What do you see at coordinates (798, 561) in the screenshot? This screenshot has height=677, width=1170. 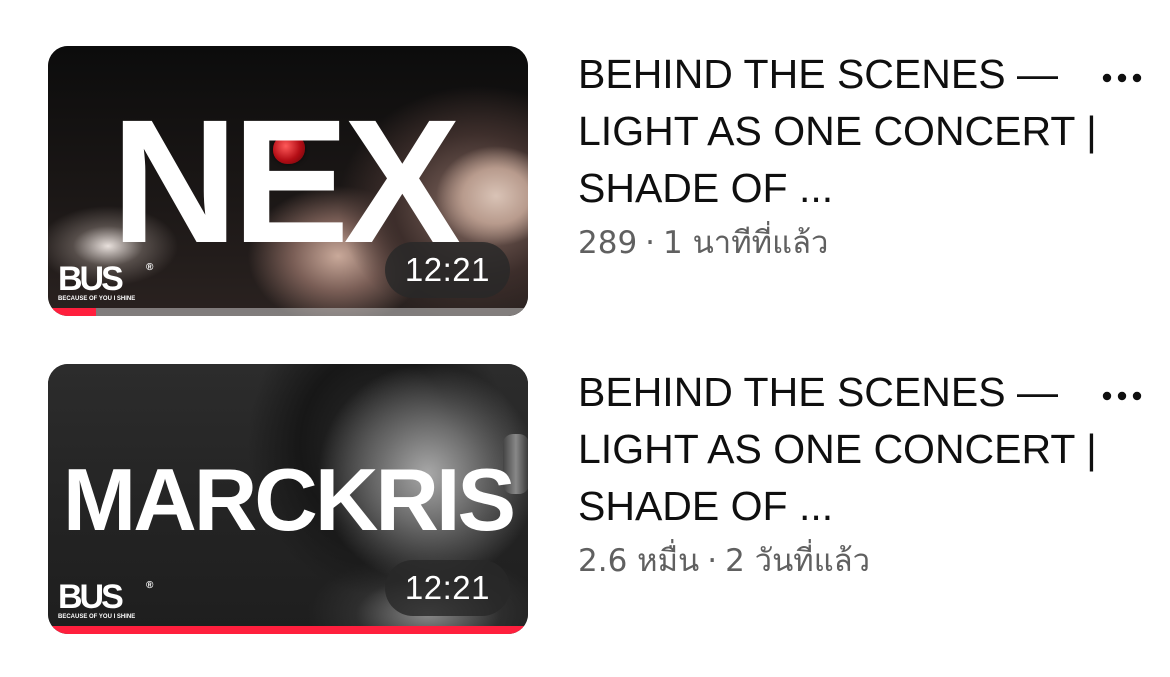 I see `upload-age: 2 วันที่แล้ว` at bounding box center [798, 561].